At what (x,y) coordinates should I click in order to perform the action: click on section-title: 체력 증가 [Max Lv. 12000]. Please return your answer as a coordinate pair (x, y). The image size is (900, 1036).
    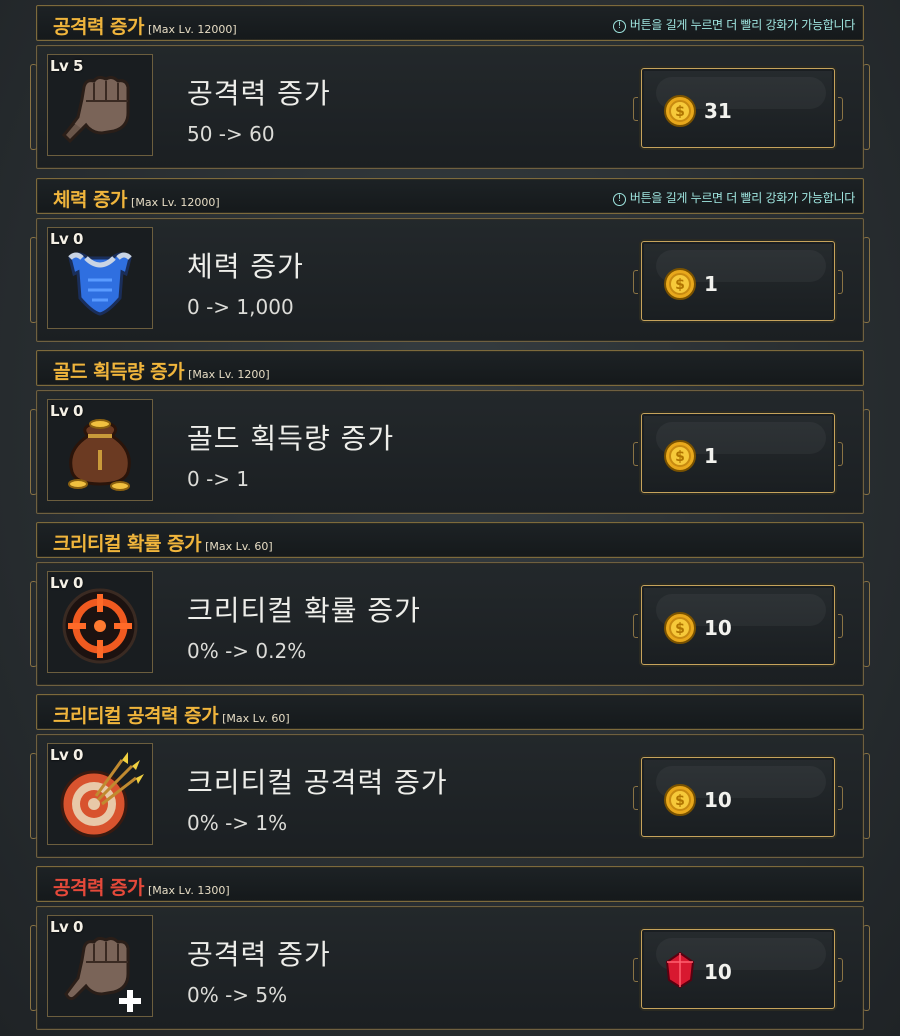
    Looking at the image, I should click on (136, 200).